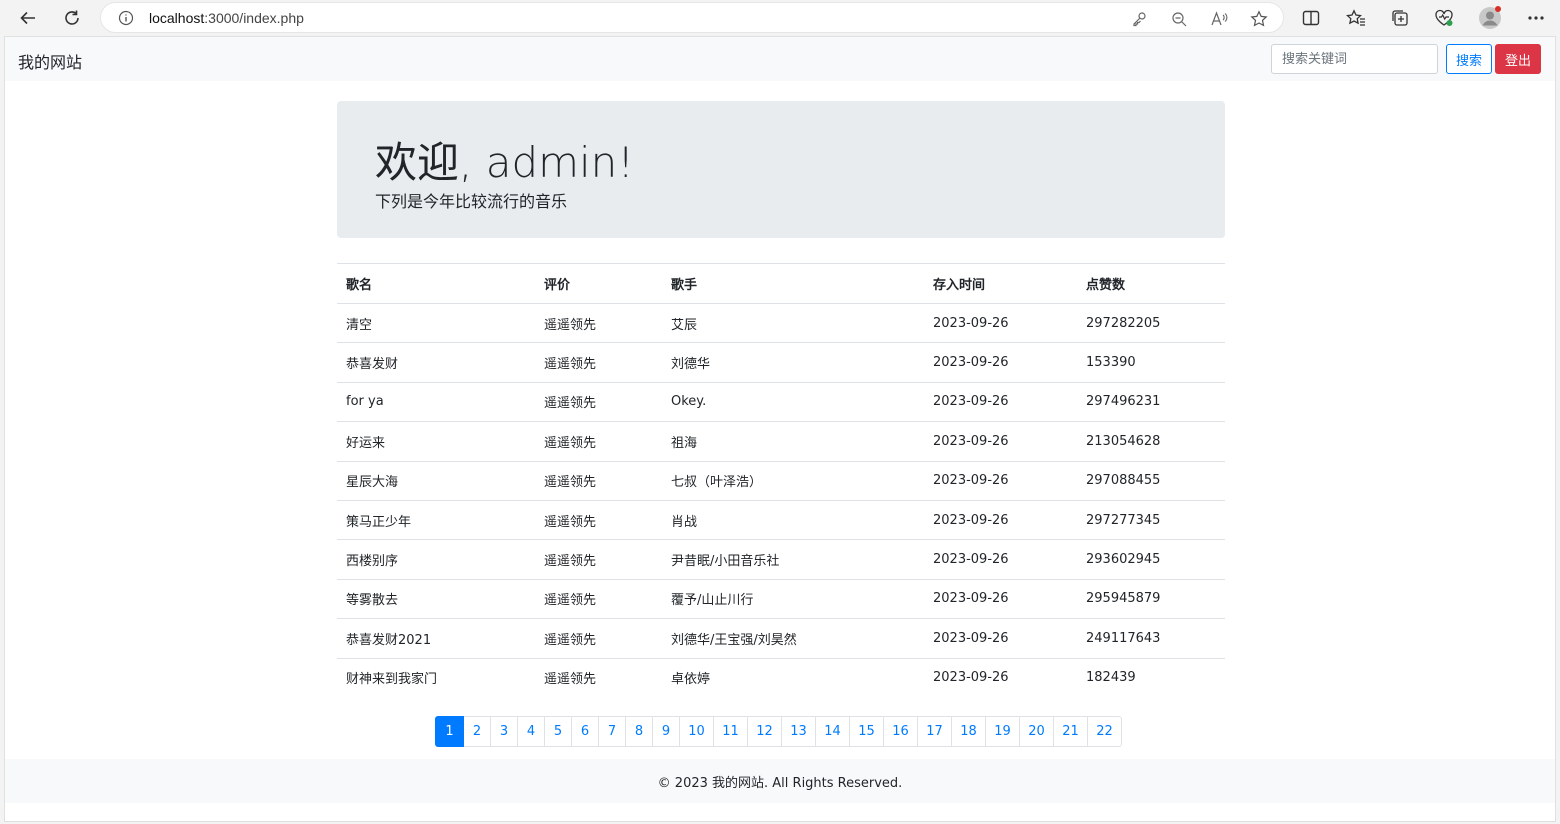 This screenshot has height=824, width=1560. I want to click on page-link-16: 16, so click(900, 731).